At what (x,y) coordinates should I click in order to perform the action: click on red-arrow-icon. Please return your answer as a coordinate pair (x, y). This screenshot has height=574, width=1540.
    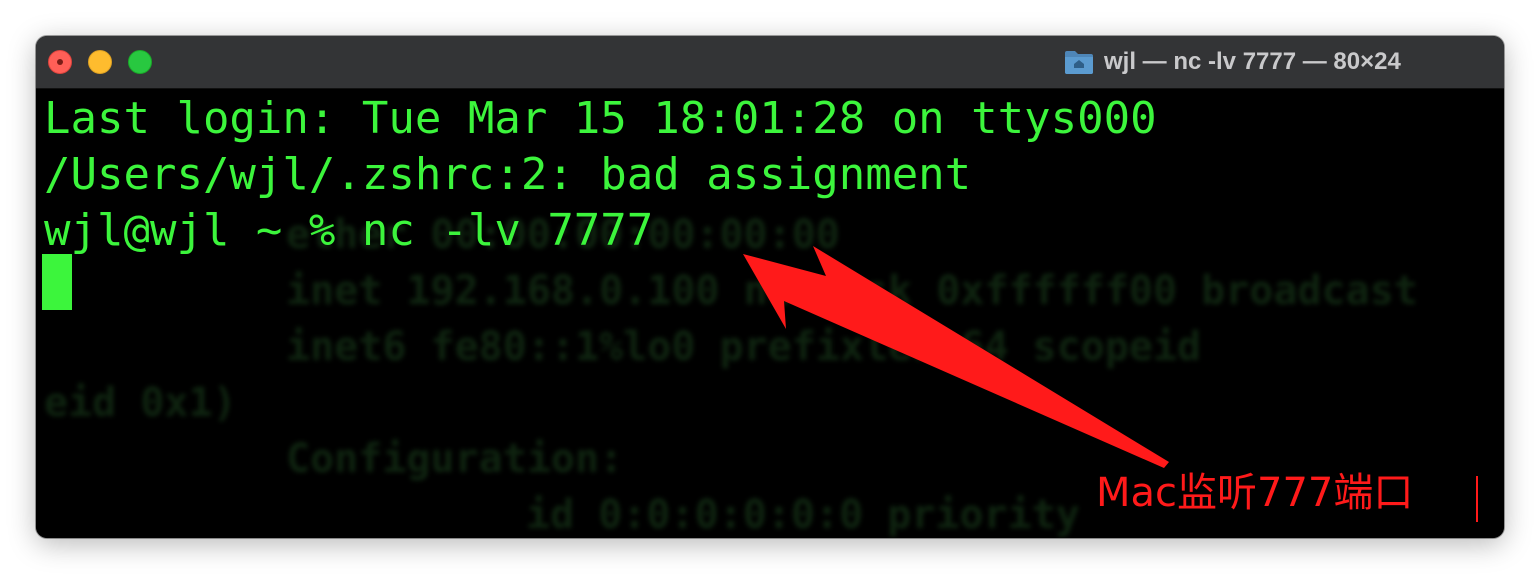
    Looking at the image, I should click on (956, 357).